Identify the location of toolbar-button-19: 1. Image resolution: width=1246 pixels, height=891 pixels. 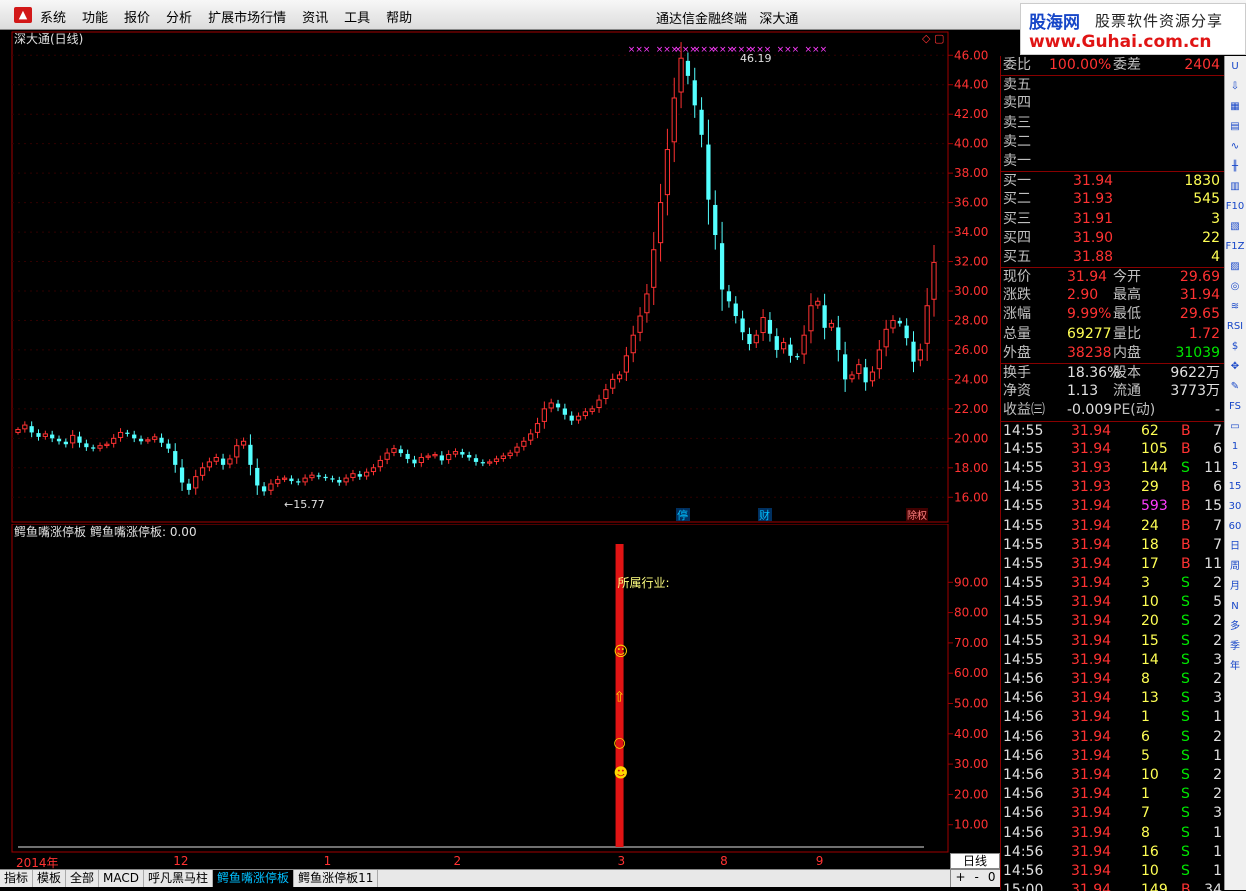
(1235, 446).